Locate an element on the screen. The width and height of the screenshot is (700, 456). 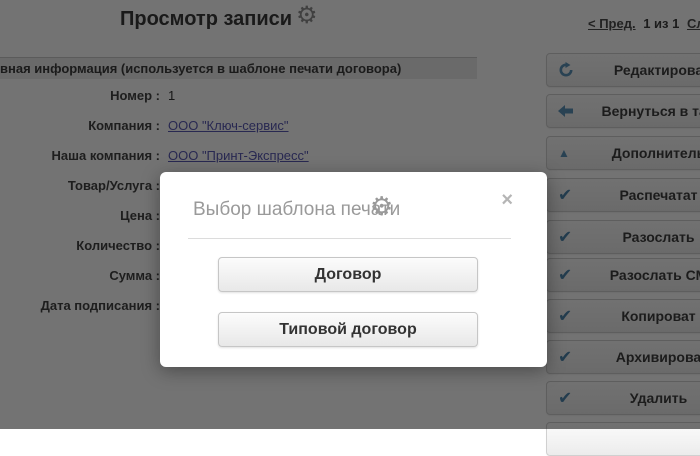
close-icon: × is located at coordinates (507, 200).